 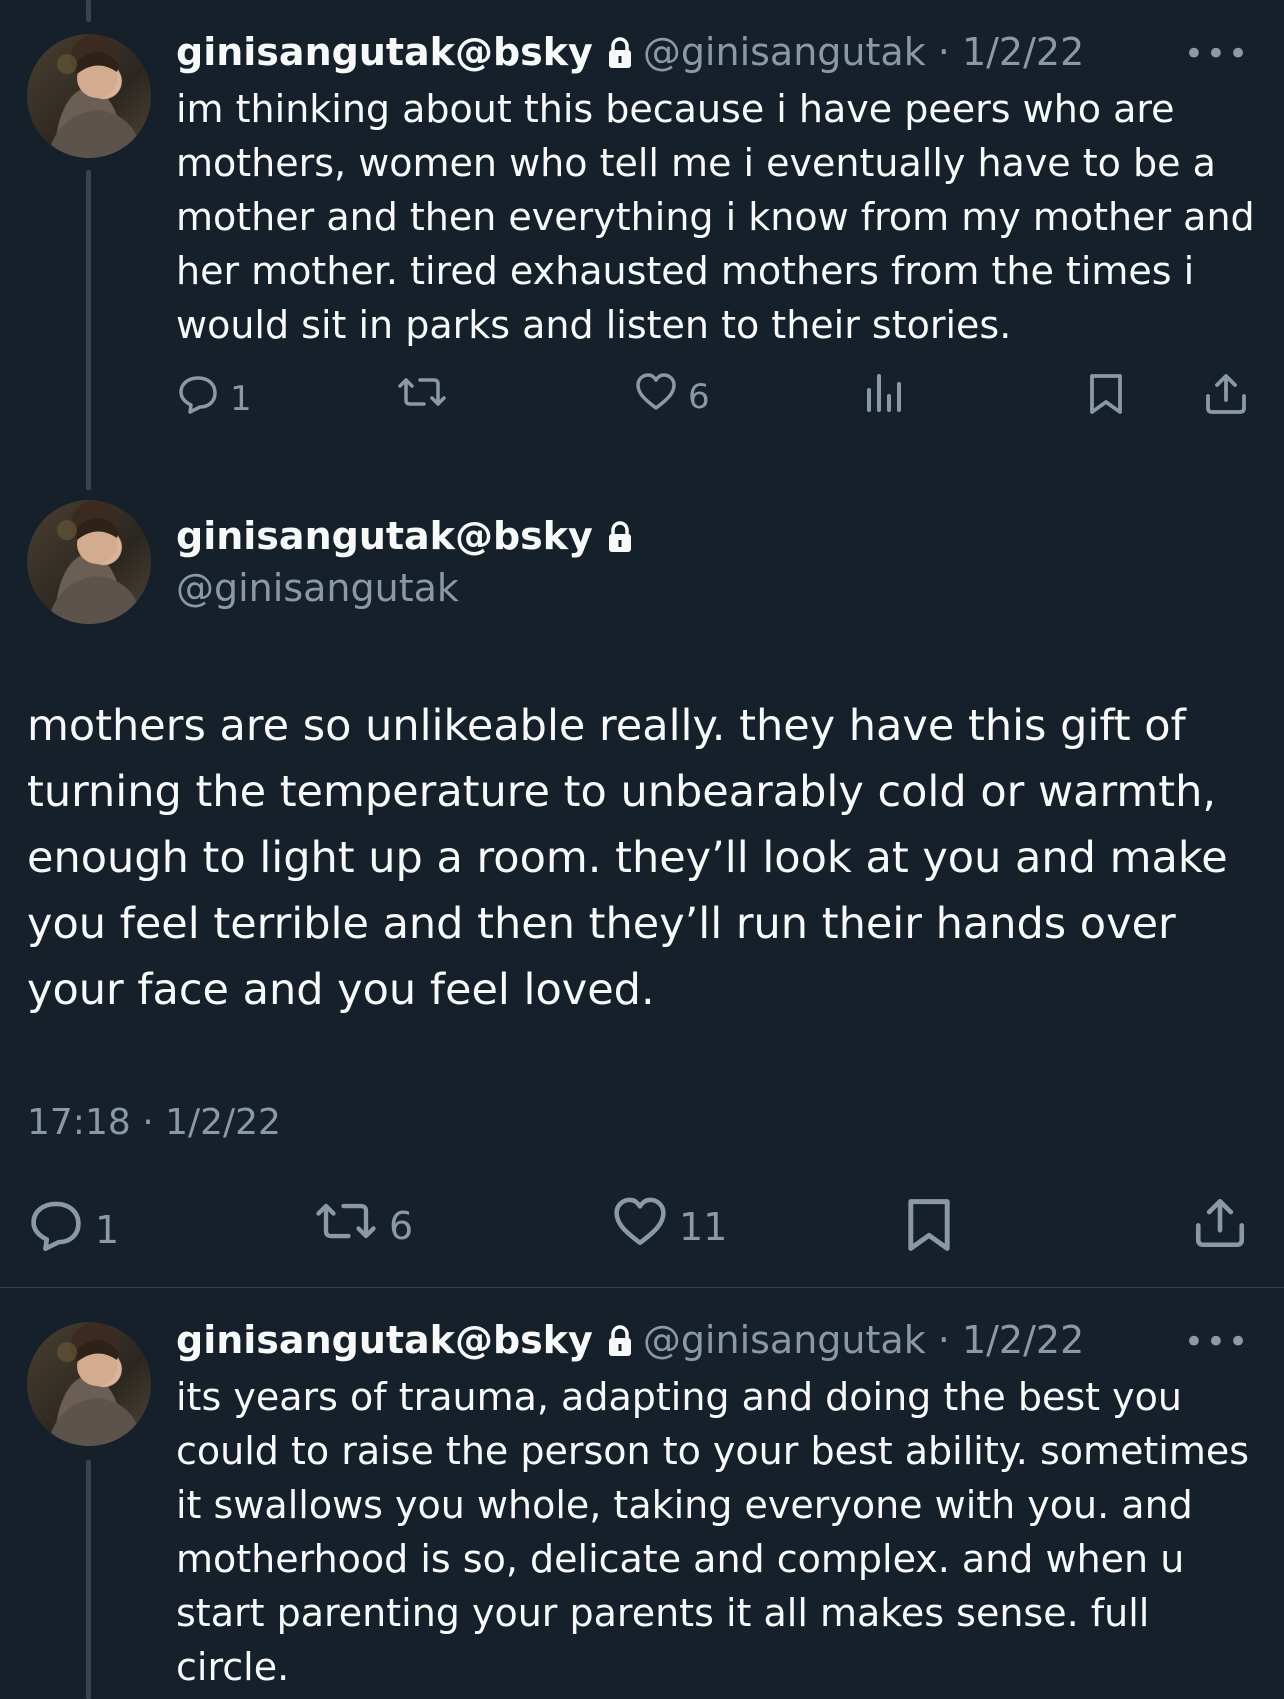 What do you see at coordinates (642, 1287) in the screenshot?
I see `divider` at bounding box center [642, 1287].